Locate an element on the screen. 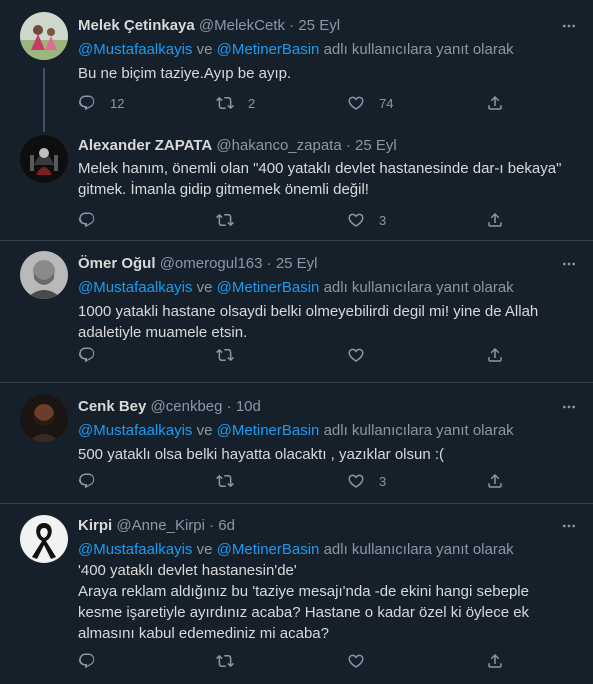 The image size is (593, 684). tweet-text: Bu ne biçim taziye.Ayıp be ayıp. is located at coordinates (185, 73).